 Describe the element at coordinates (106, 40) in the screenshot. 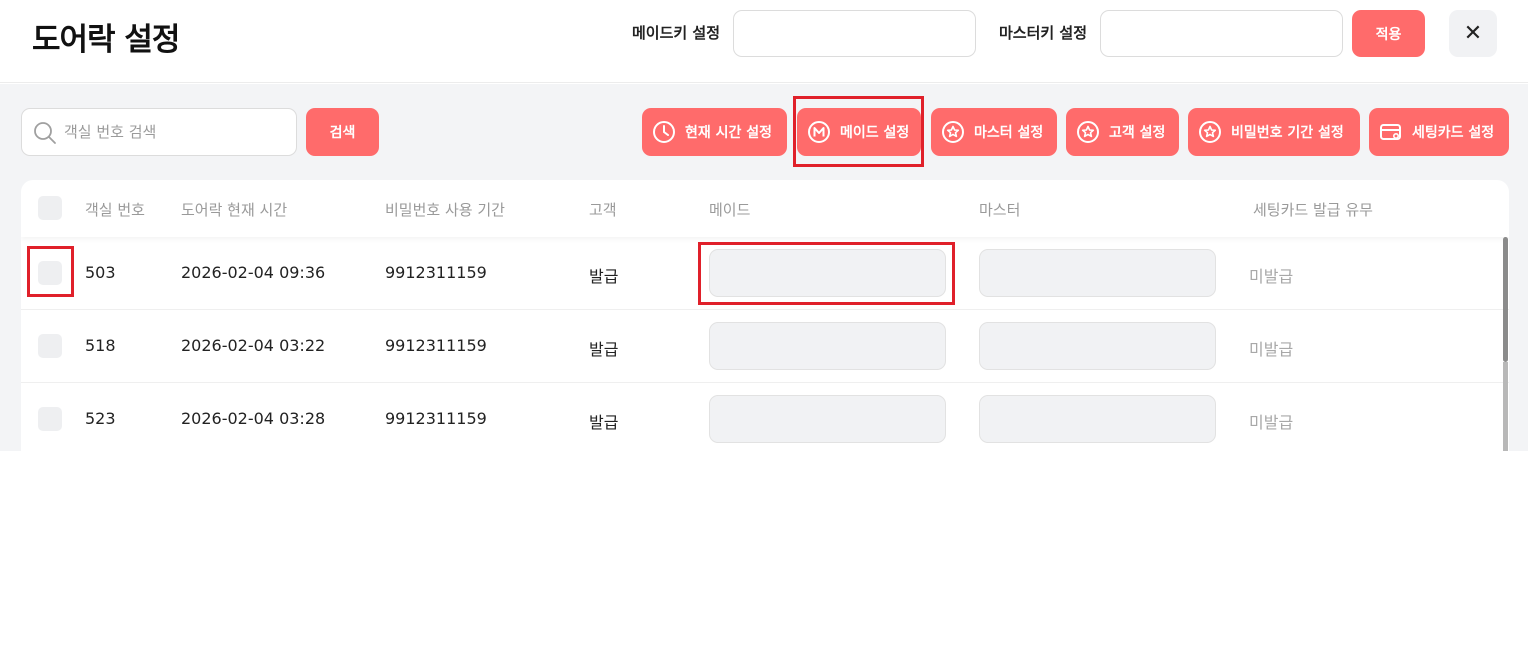

I see `page-title: 도어락 설정` at that location.